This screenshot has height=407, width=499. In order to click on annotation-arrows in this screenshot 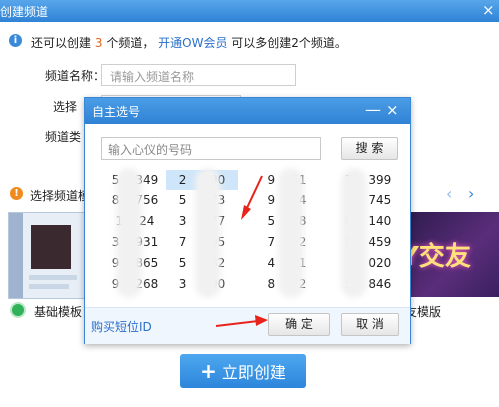, I will do `click(241, 251)`.